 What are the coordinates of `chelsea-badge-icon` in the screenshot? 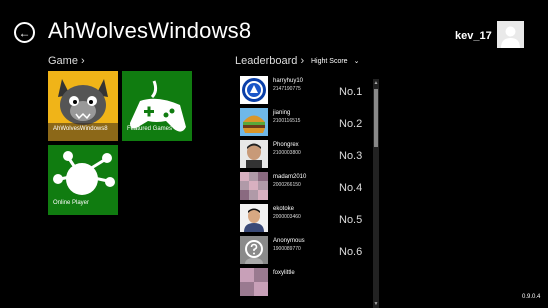 It's located at (254, 90).